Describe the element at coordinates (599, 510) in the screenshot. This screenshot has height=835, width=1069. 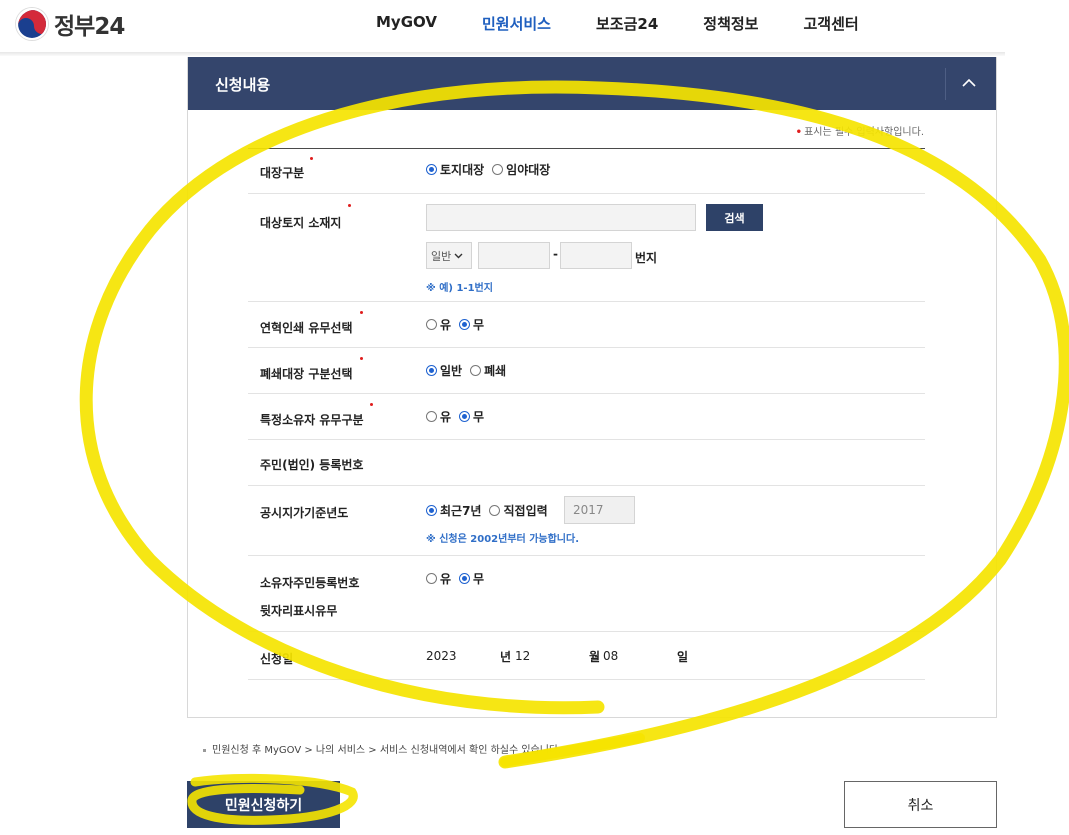
I see `year-input: 2017` at that location.